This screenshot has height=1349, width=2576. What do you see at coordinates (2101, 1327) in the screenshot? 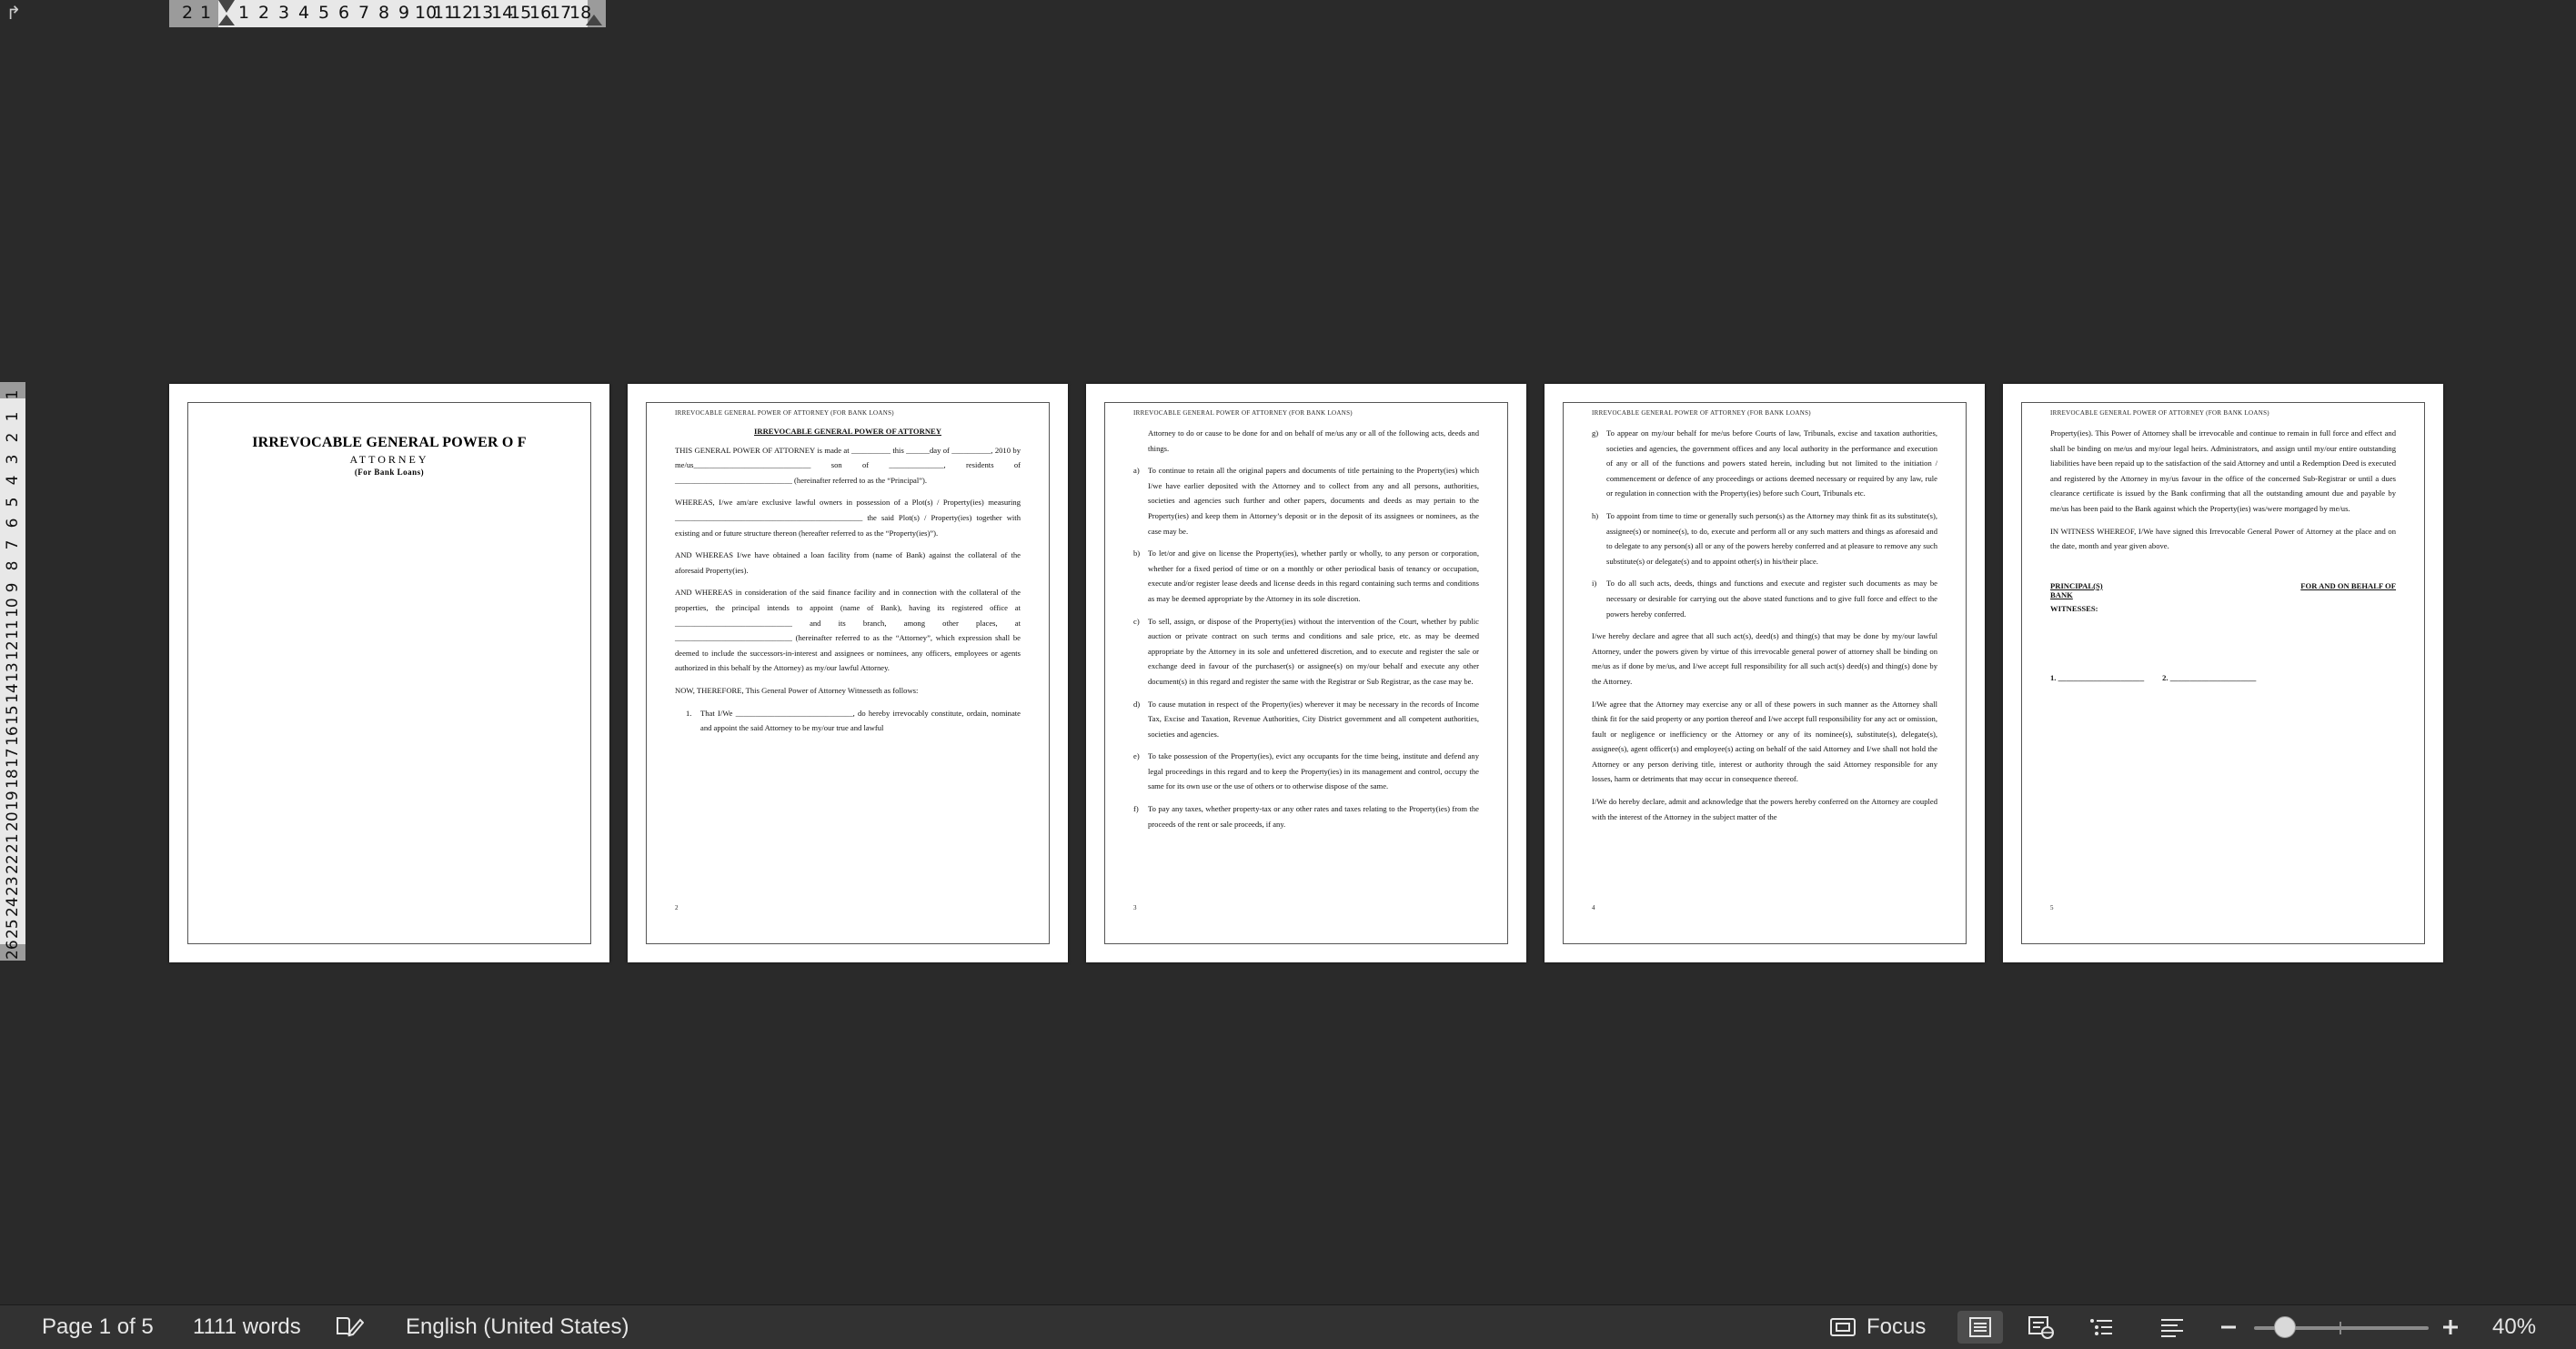
I see `outline-view-icon` at bounding box center [2101, 1327].